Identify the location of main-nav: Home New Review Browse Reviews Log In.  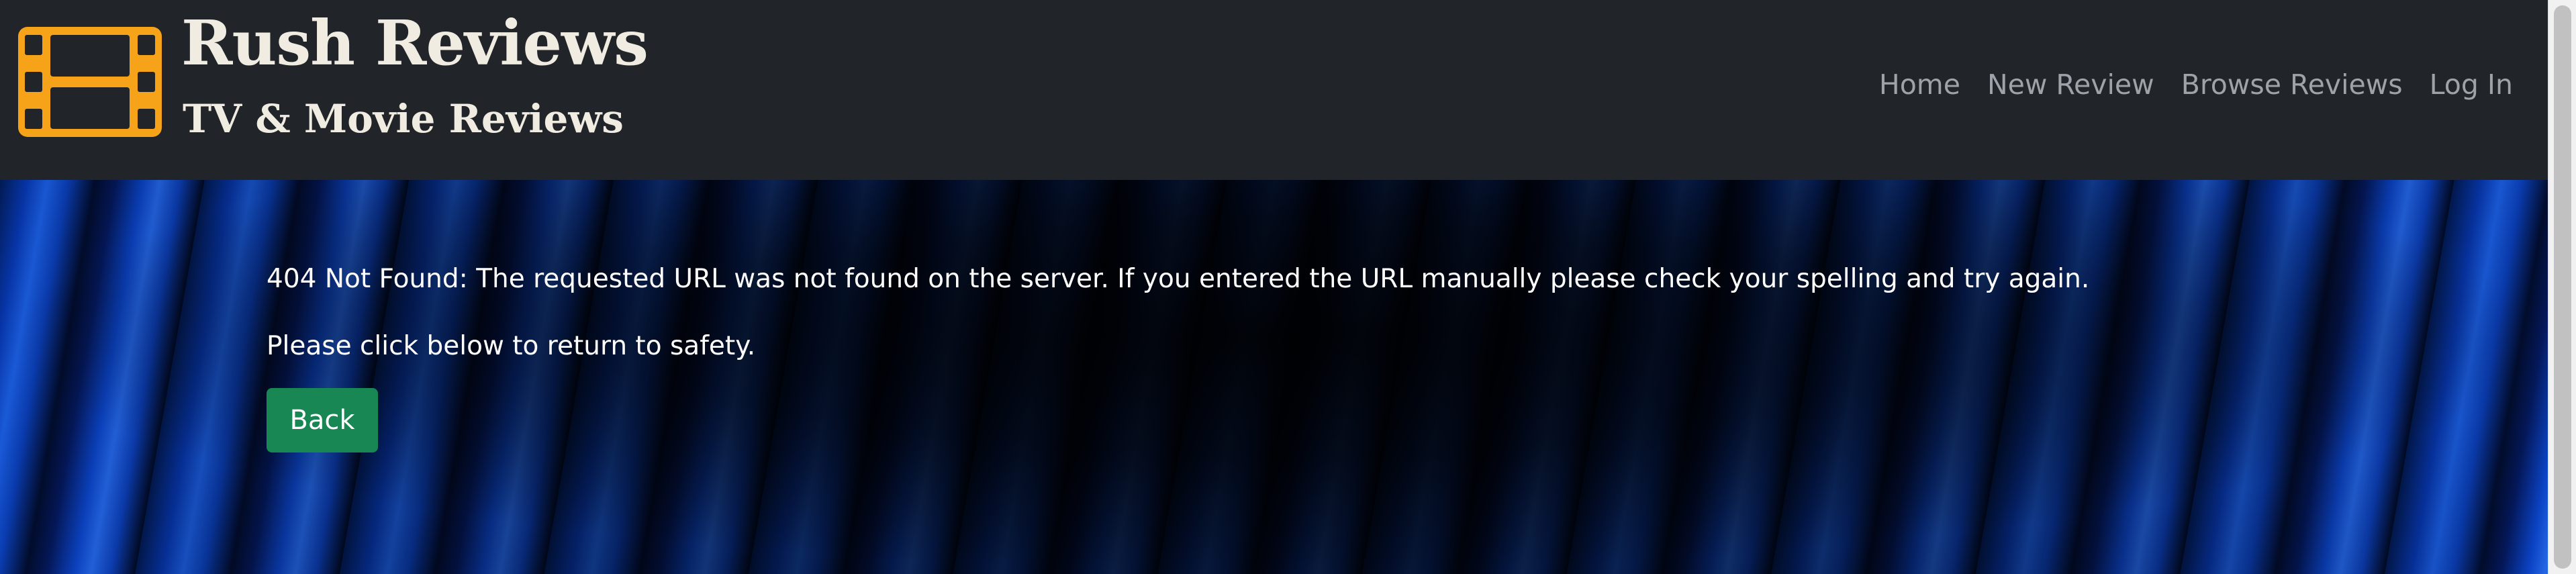
(2189, 85).